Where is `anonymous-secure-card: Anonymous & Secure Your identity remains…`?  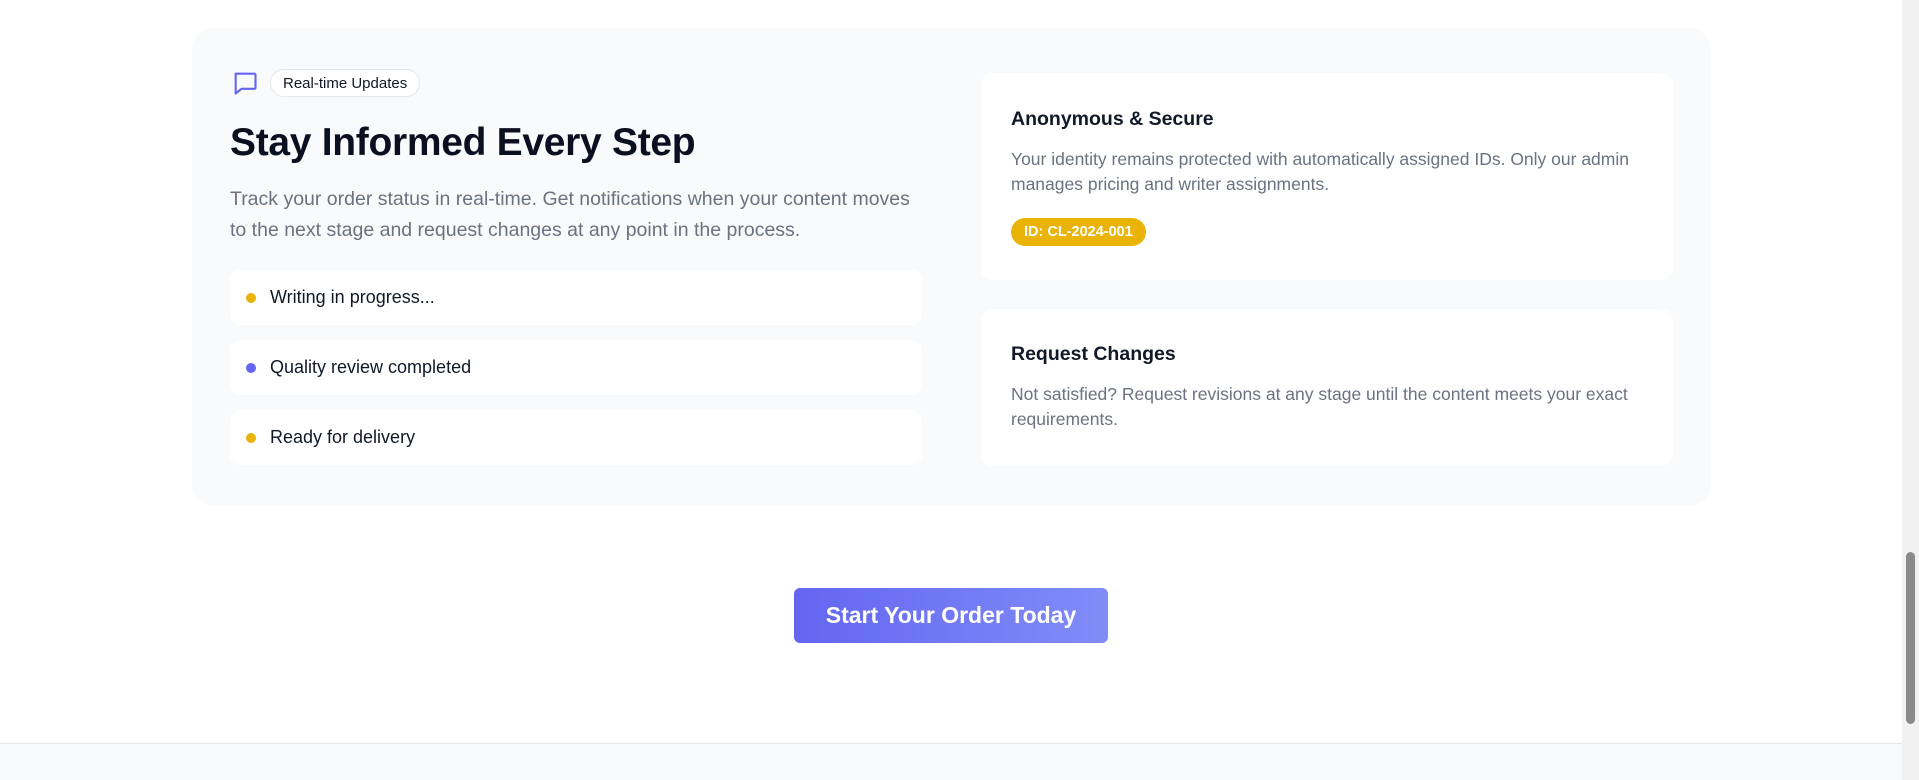 anonymous-secure-card: Anonymous & Secure Your identity remains… is located at coordinates (1327, 176).